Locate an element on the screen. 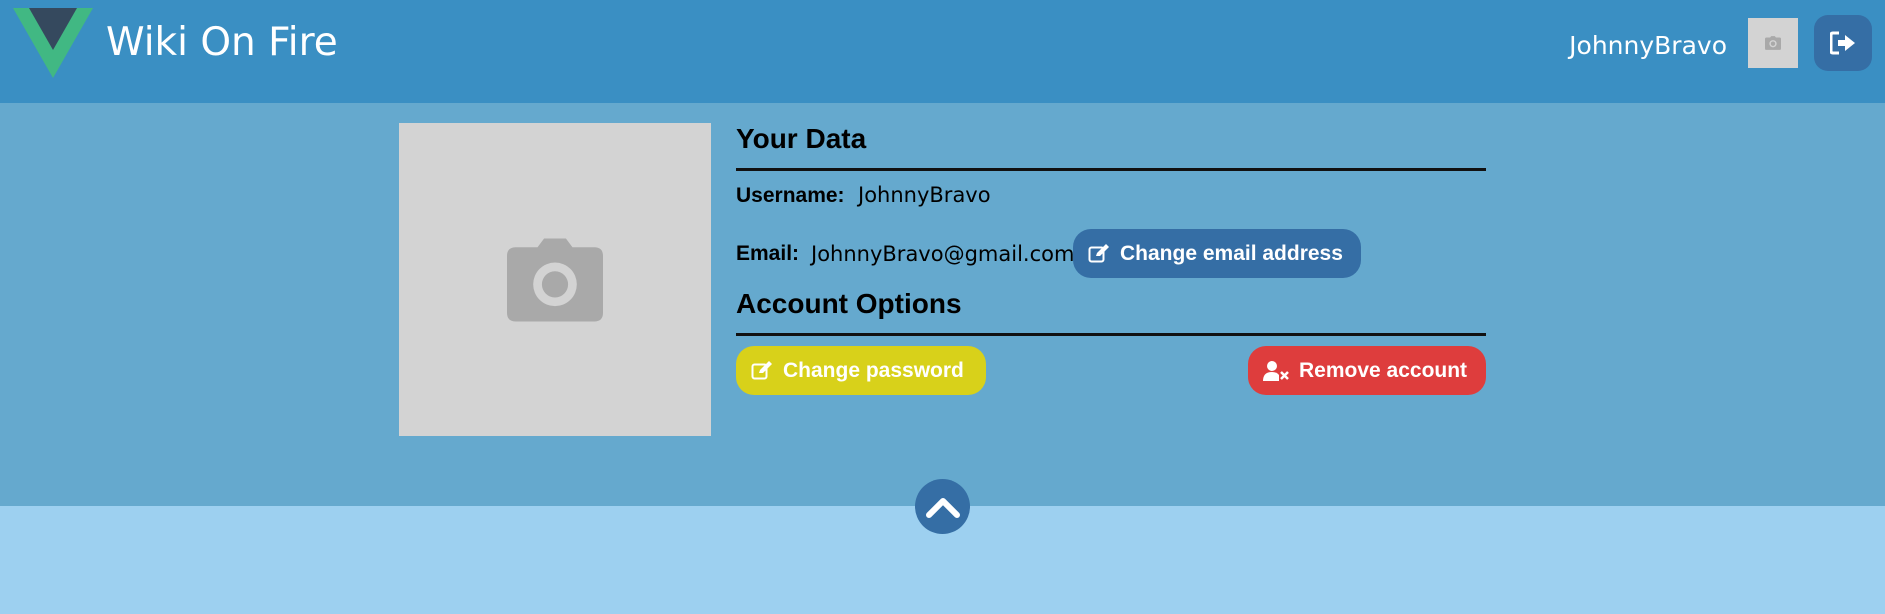 The image size is (1885, 614). username-label: Username: is located at coordinates (790, 195).